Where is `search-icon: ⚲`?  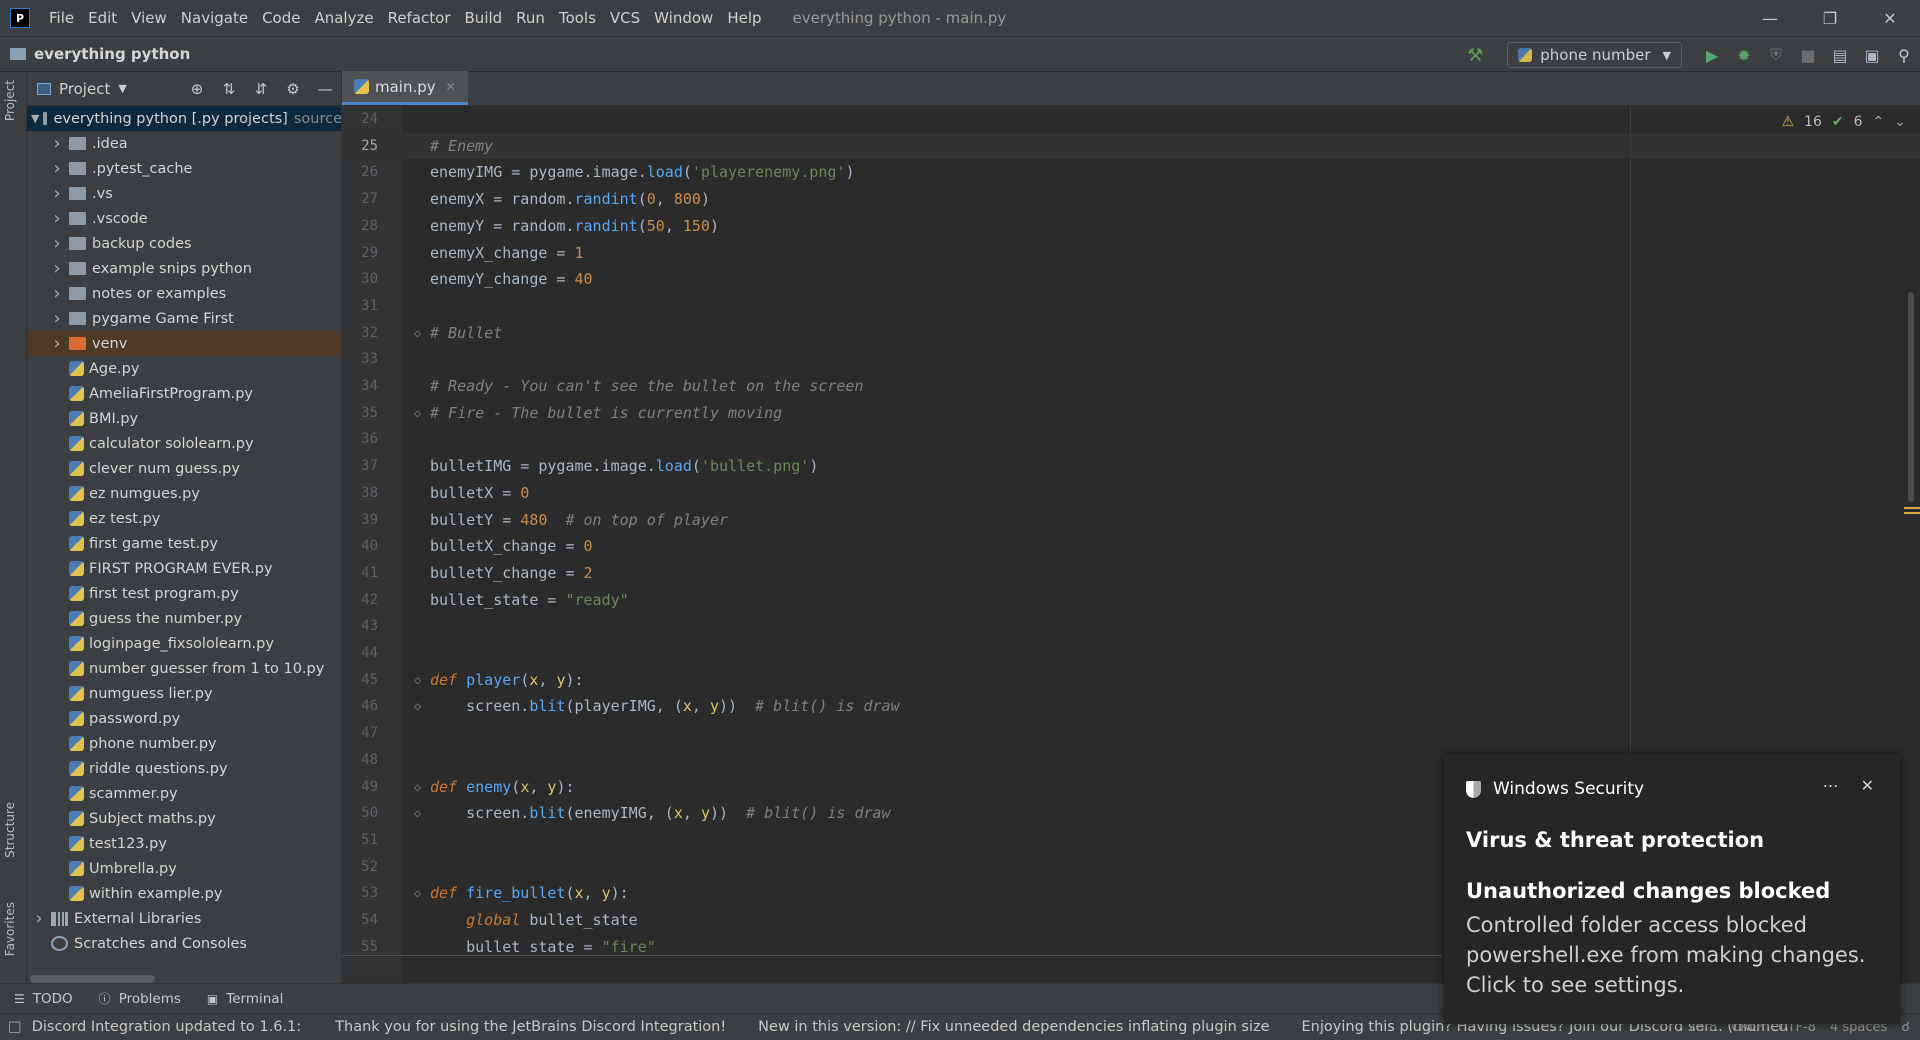 search-icon: ⚲ is located at coordinates (1904, 55).